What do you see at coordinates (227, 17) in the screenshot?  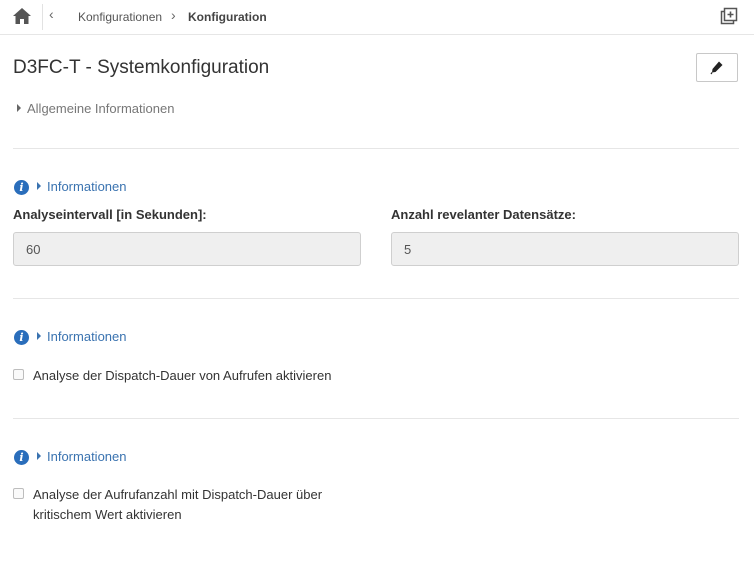 I see `breadcrumb-current: Konfiguration` at bounding box center [227, 17].